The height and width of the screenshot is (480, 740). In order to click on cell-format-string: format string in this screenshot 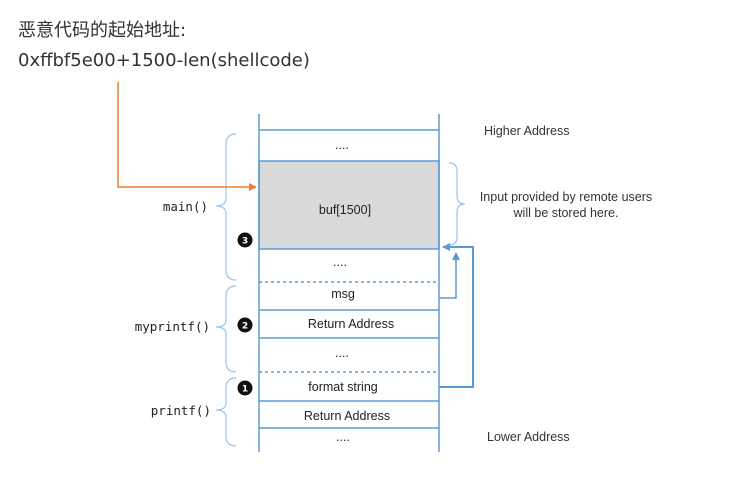, I will do `click(343, 387)`.